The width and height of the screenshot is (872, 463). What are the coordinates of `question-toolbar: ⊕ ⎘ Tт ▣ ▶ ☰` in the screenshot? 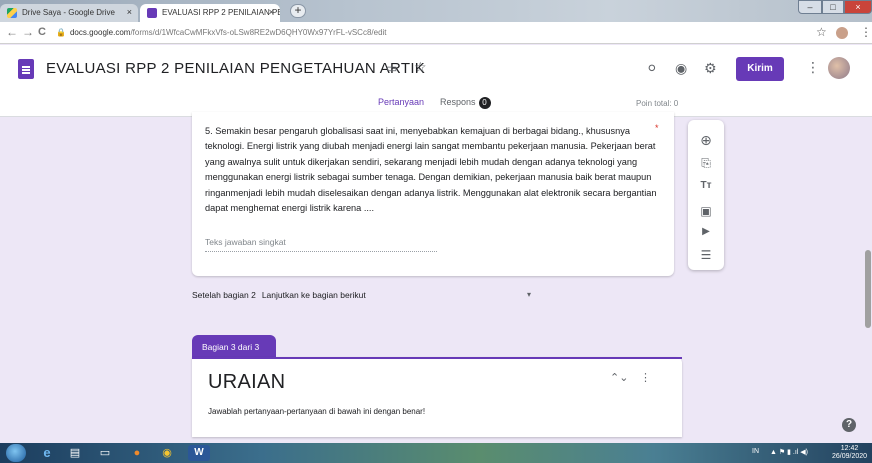 It's located at (706, 195).